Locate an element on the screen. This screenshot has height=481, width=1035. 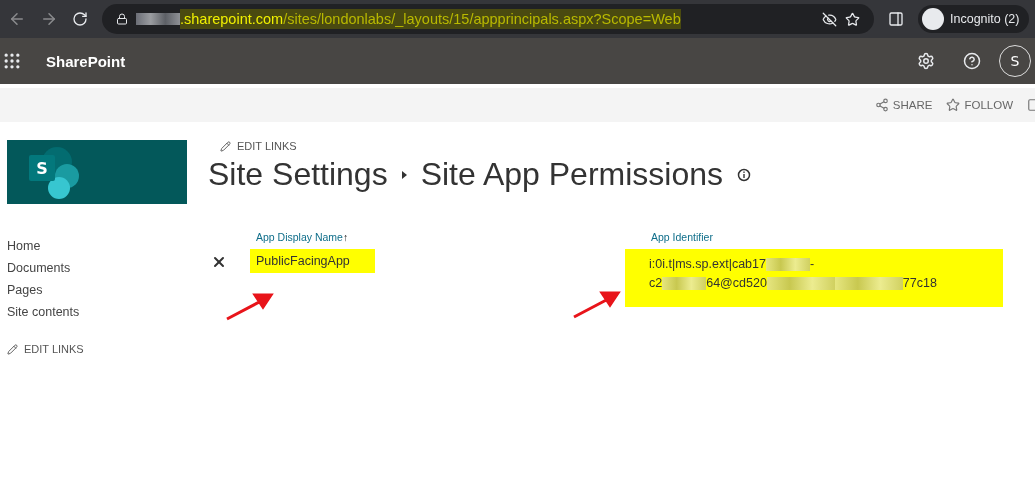
share-button: SHARE is located at coordinates (903, 105).